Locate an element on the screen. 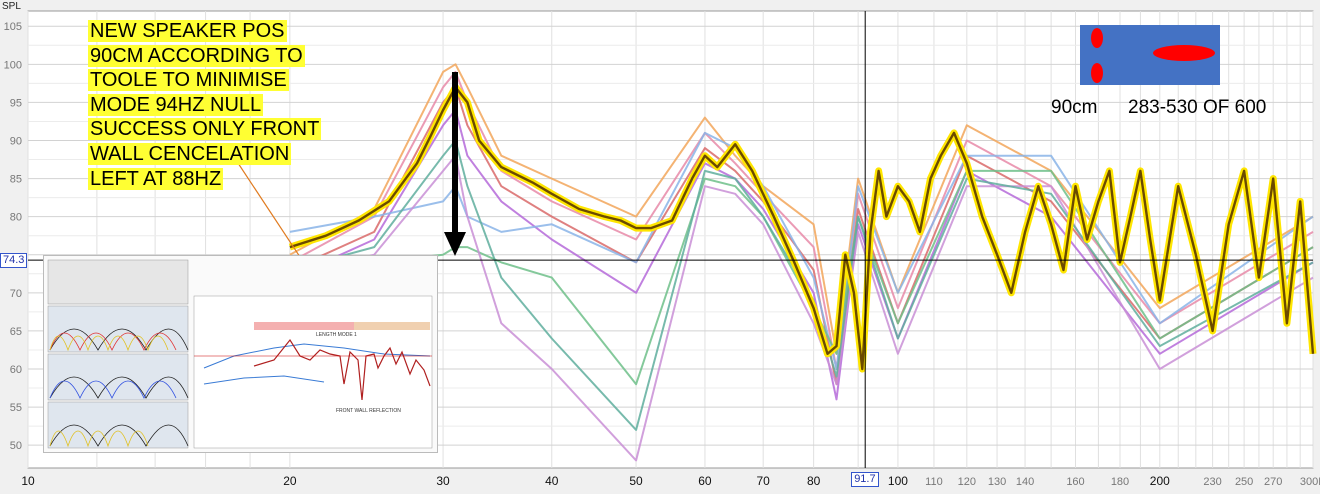 This screenshot has width=1320, height=494. x-tick-label: 30 is located at coordinates (443, 481).